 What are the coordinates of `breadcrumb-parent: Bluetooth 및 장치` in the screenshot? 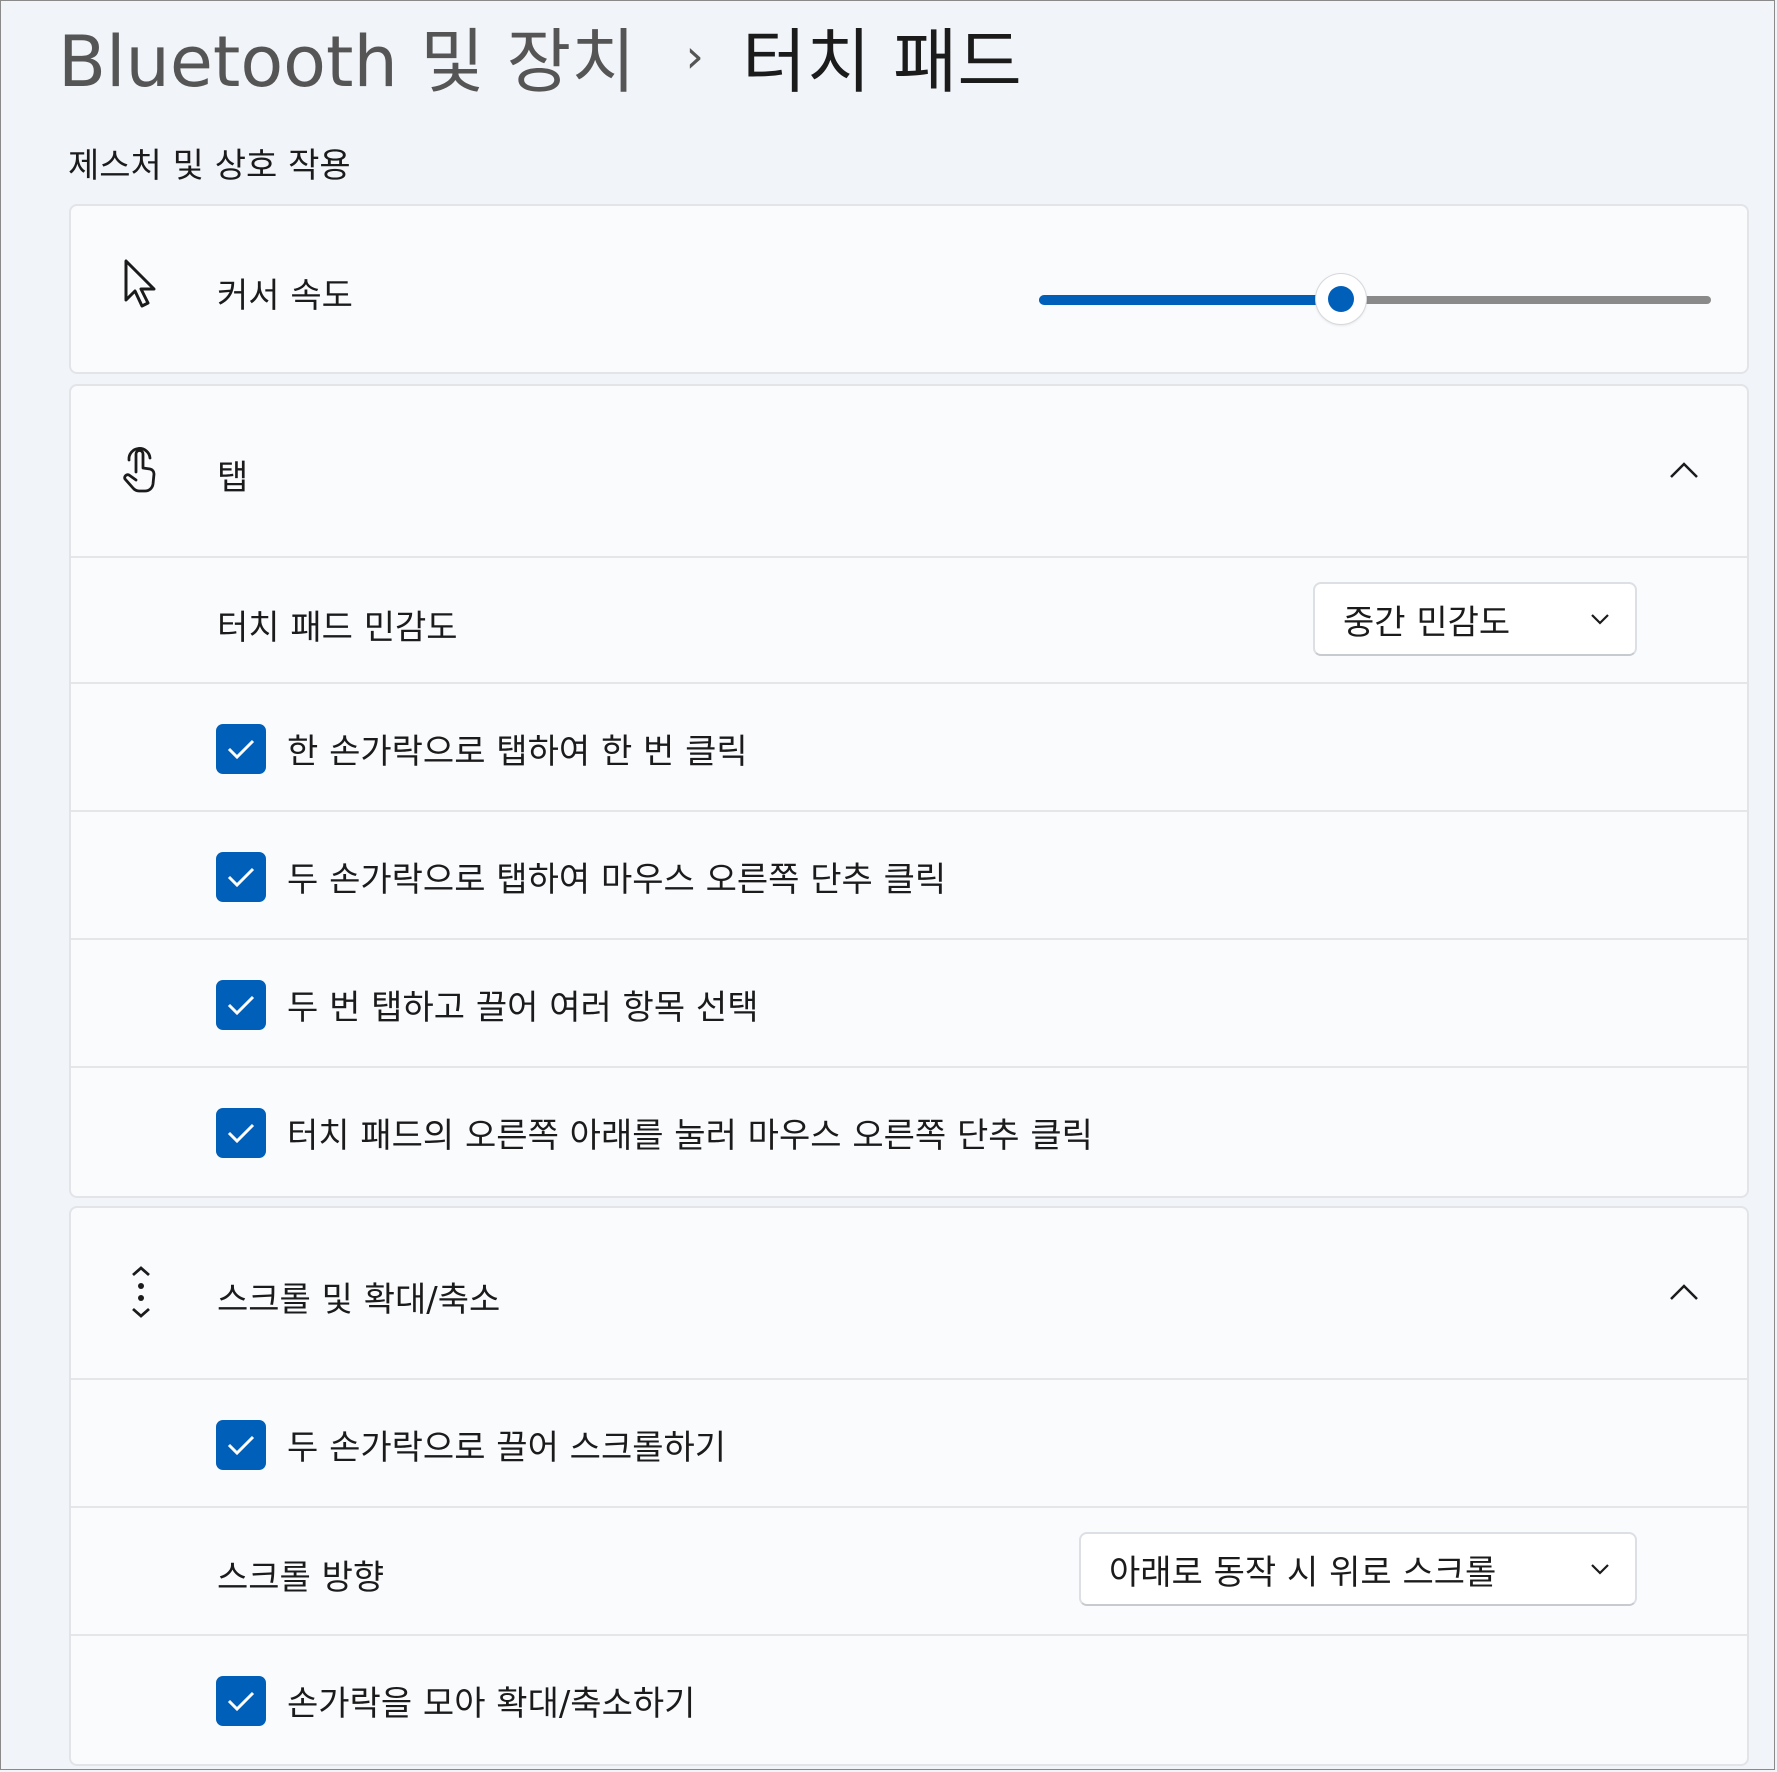 It's located at (347, 56).